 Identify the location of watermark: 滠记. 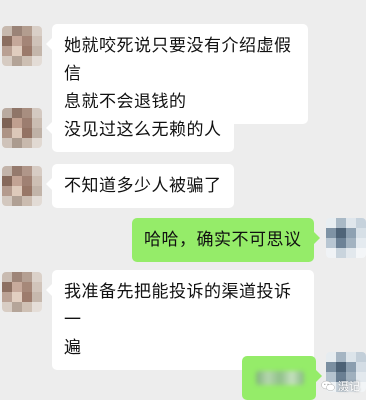
(340, 386).